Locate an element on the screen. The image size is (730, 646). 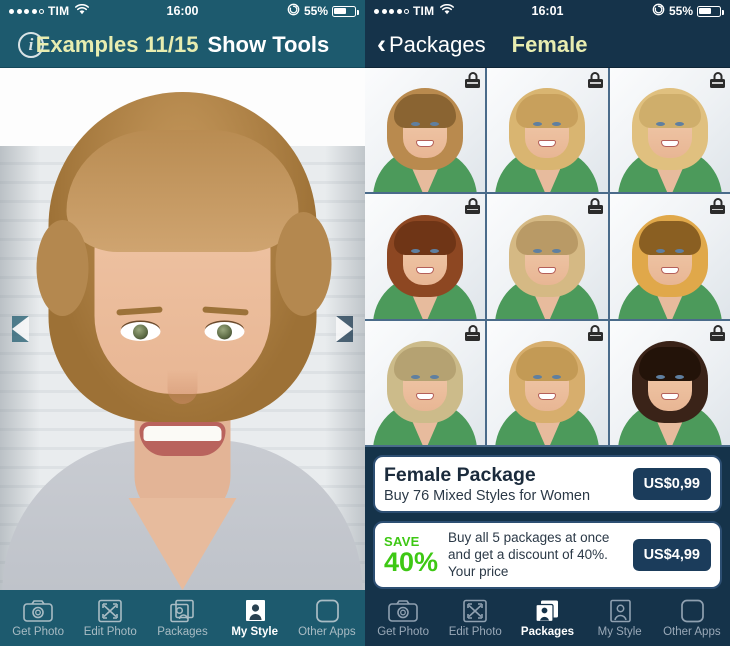
save-badge: SAVE 40% is located at coordinates (411, 555).